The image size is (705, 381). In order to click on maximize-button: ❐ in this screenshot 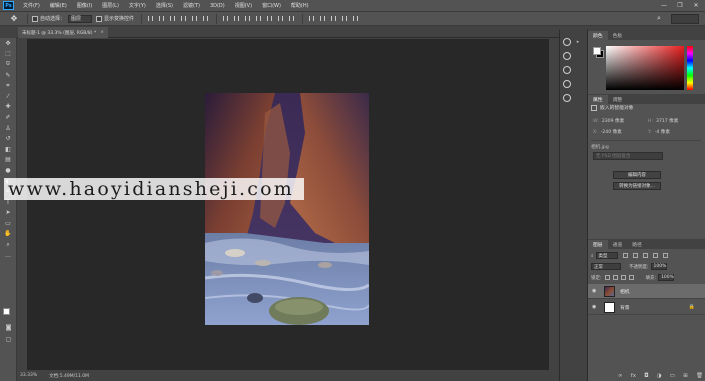, I will do `click(680, 5)`.